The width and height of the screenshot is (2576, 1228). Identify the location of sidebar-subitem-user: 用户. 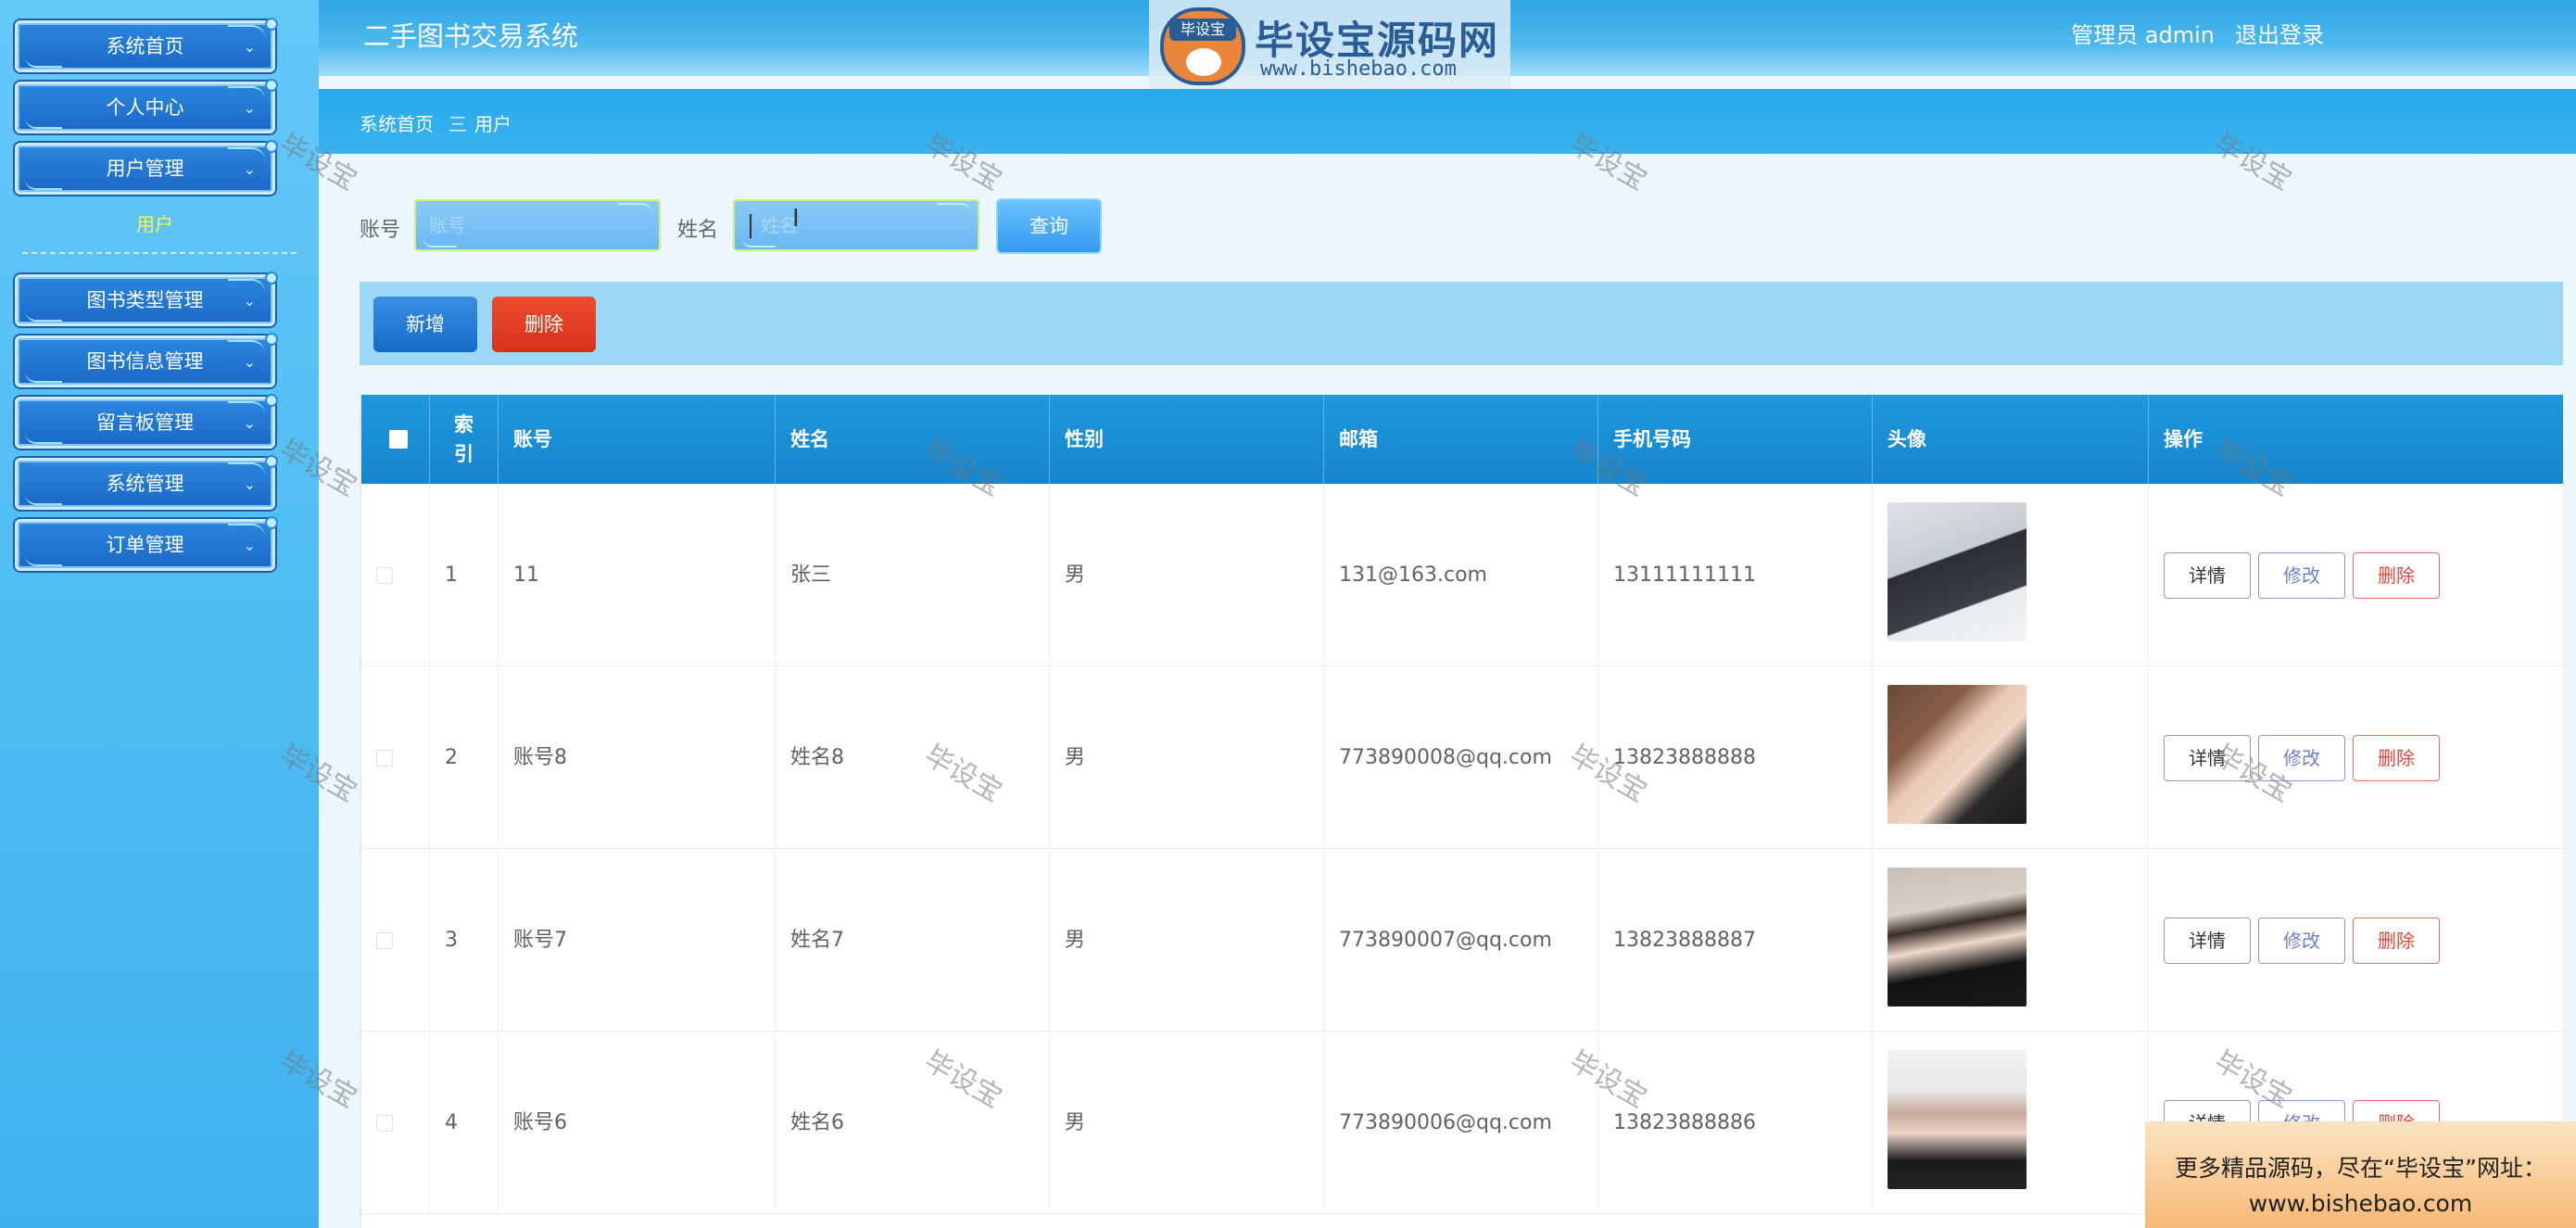
(155, 222).